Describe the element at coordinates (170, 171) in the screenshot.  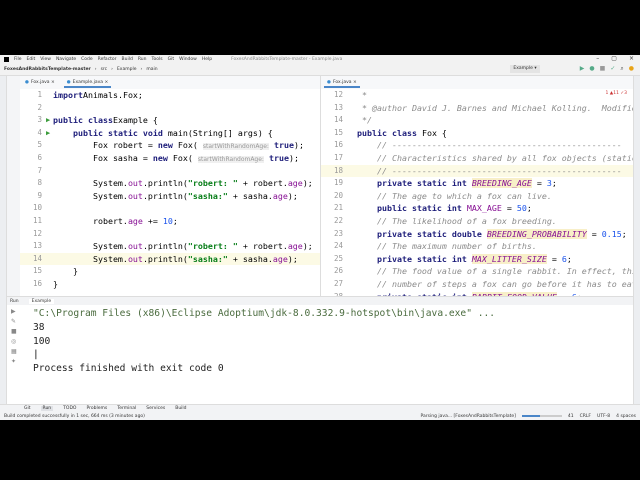
I see `code-line: 7` at that location.